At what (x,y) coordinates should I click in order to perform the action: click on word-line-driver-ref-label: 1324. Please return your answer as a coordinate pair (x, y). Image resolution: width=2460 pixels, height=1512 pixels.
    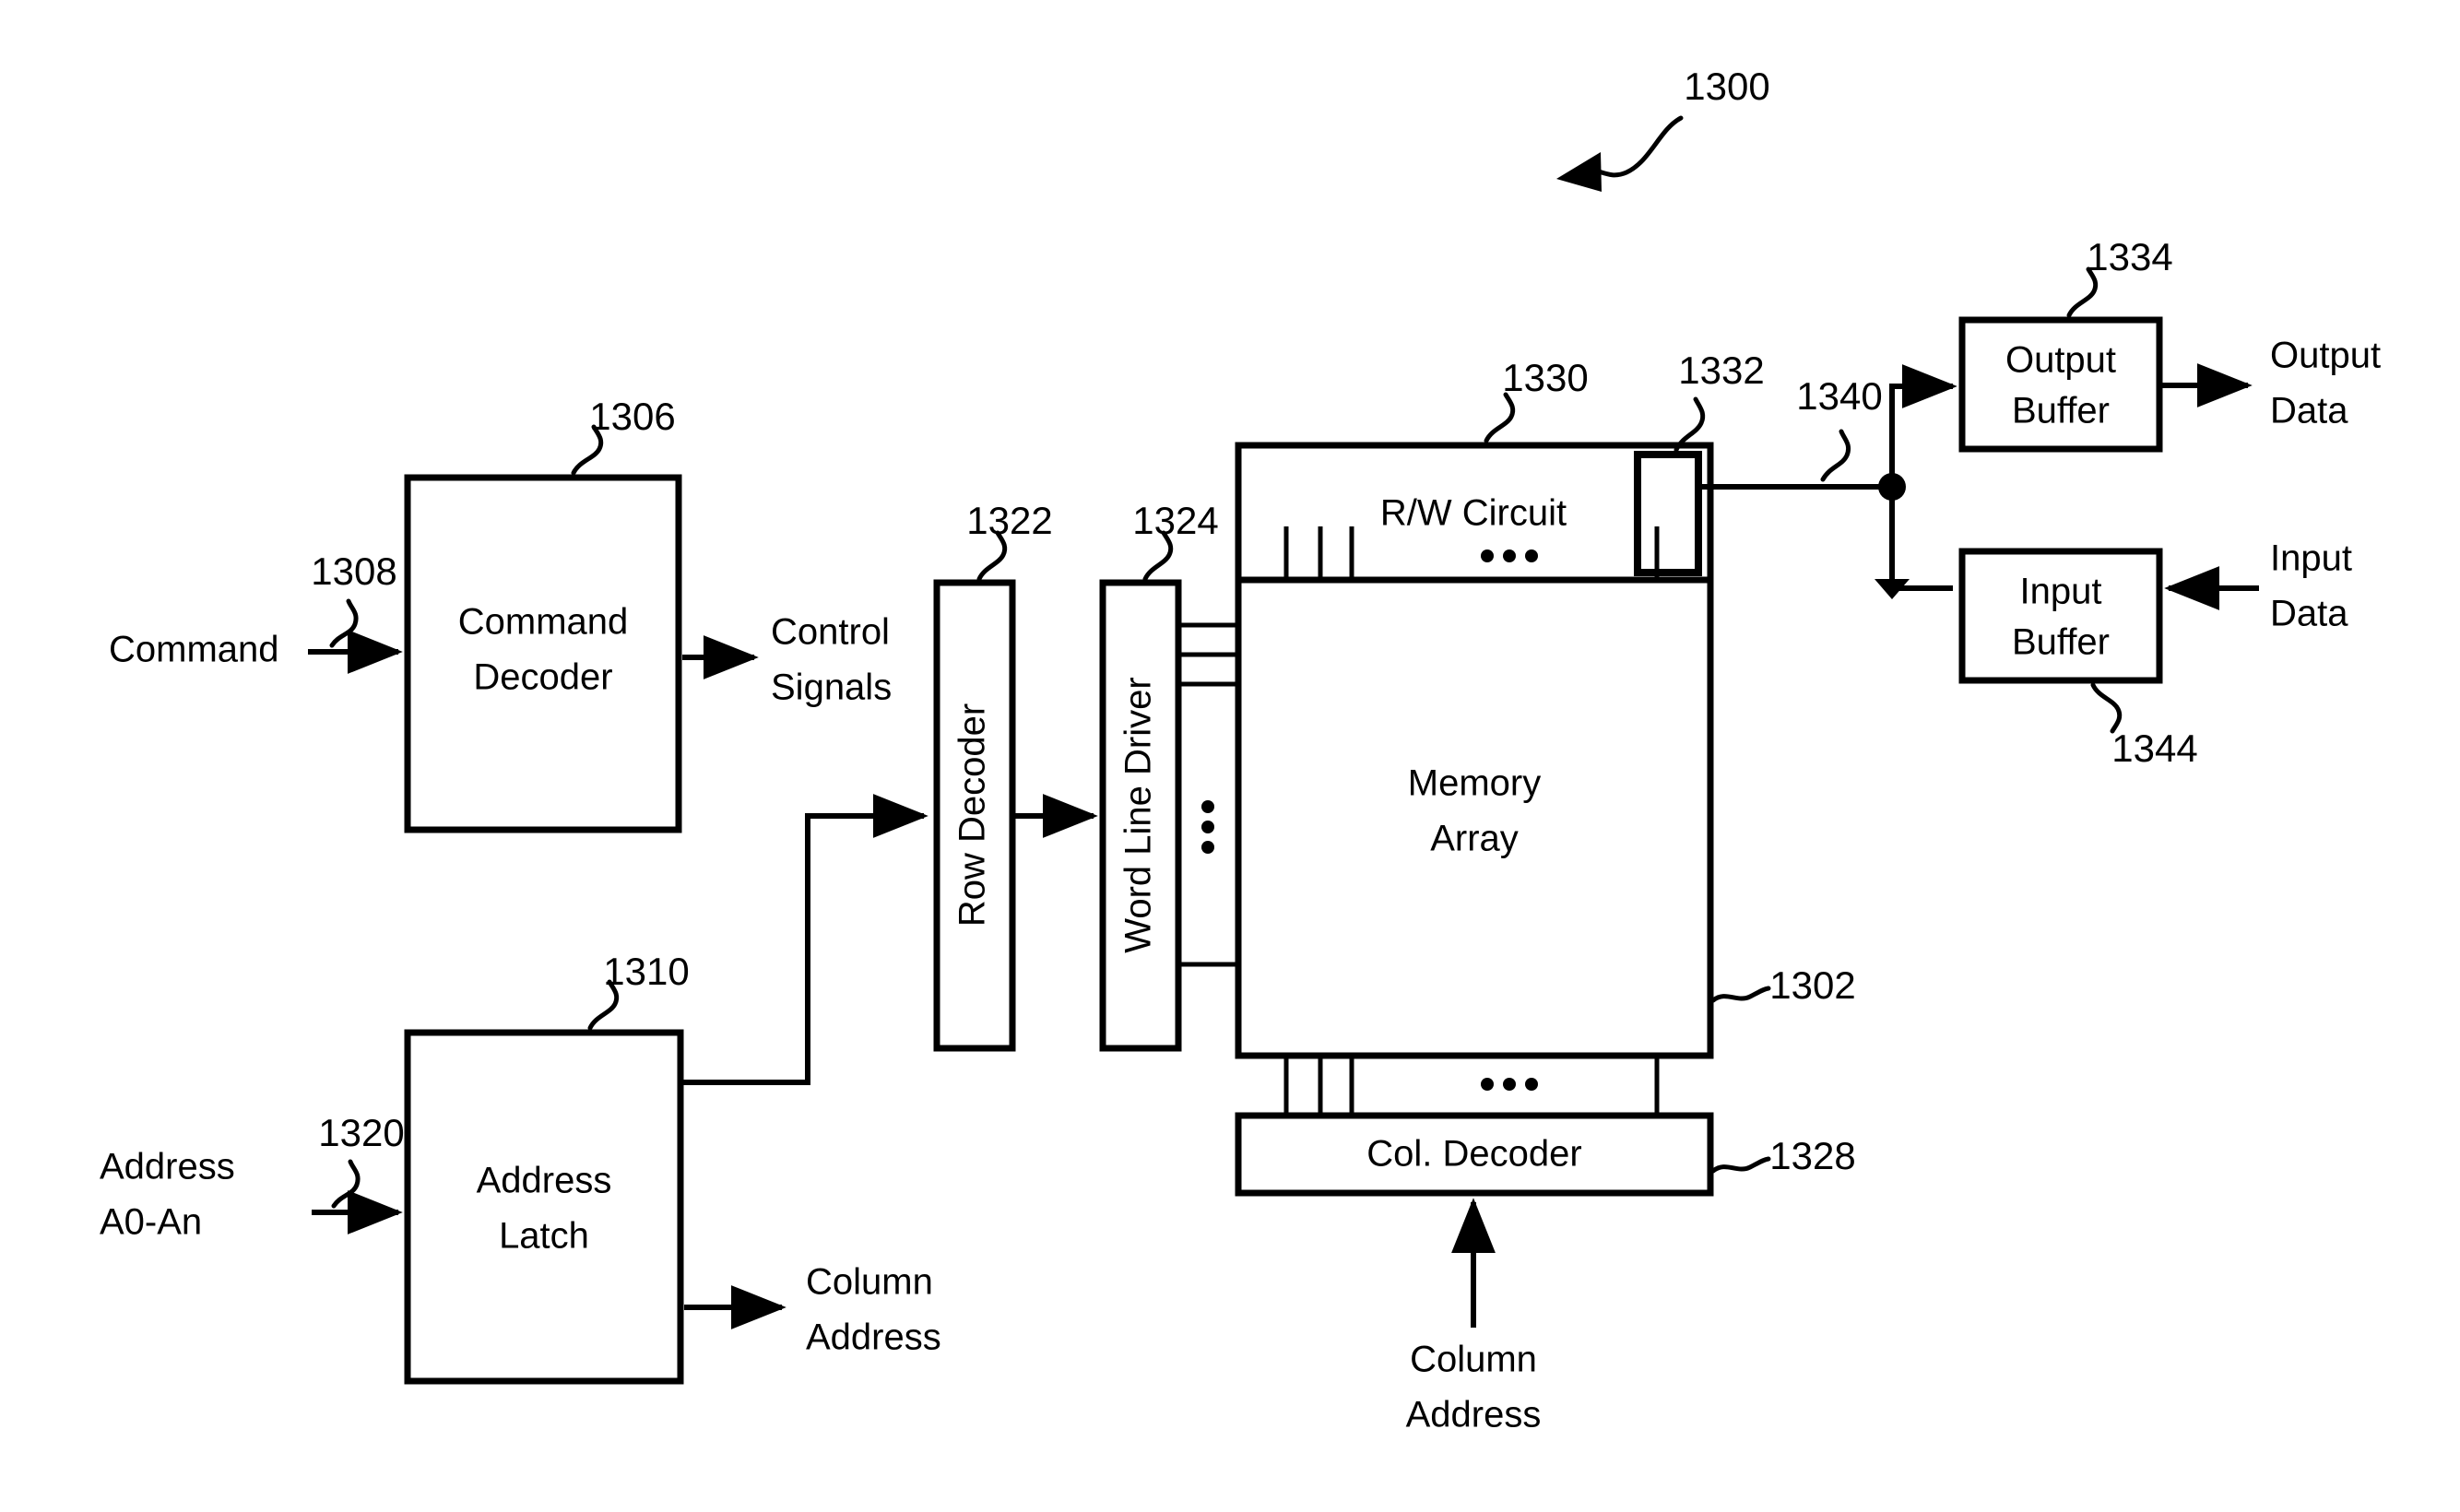
    Looking at the image, I should click on (1175, 520).